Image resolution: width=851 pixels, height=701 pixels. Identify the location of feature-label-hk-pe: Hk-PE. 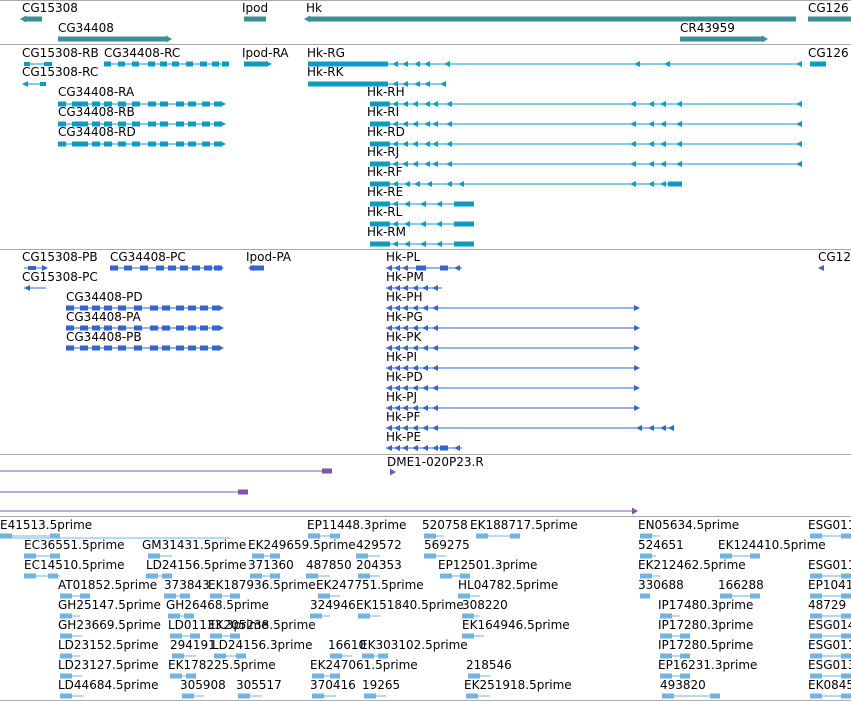
(403, 437).